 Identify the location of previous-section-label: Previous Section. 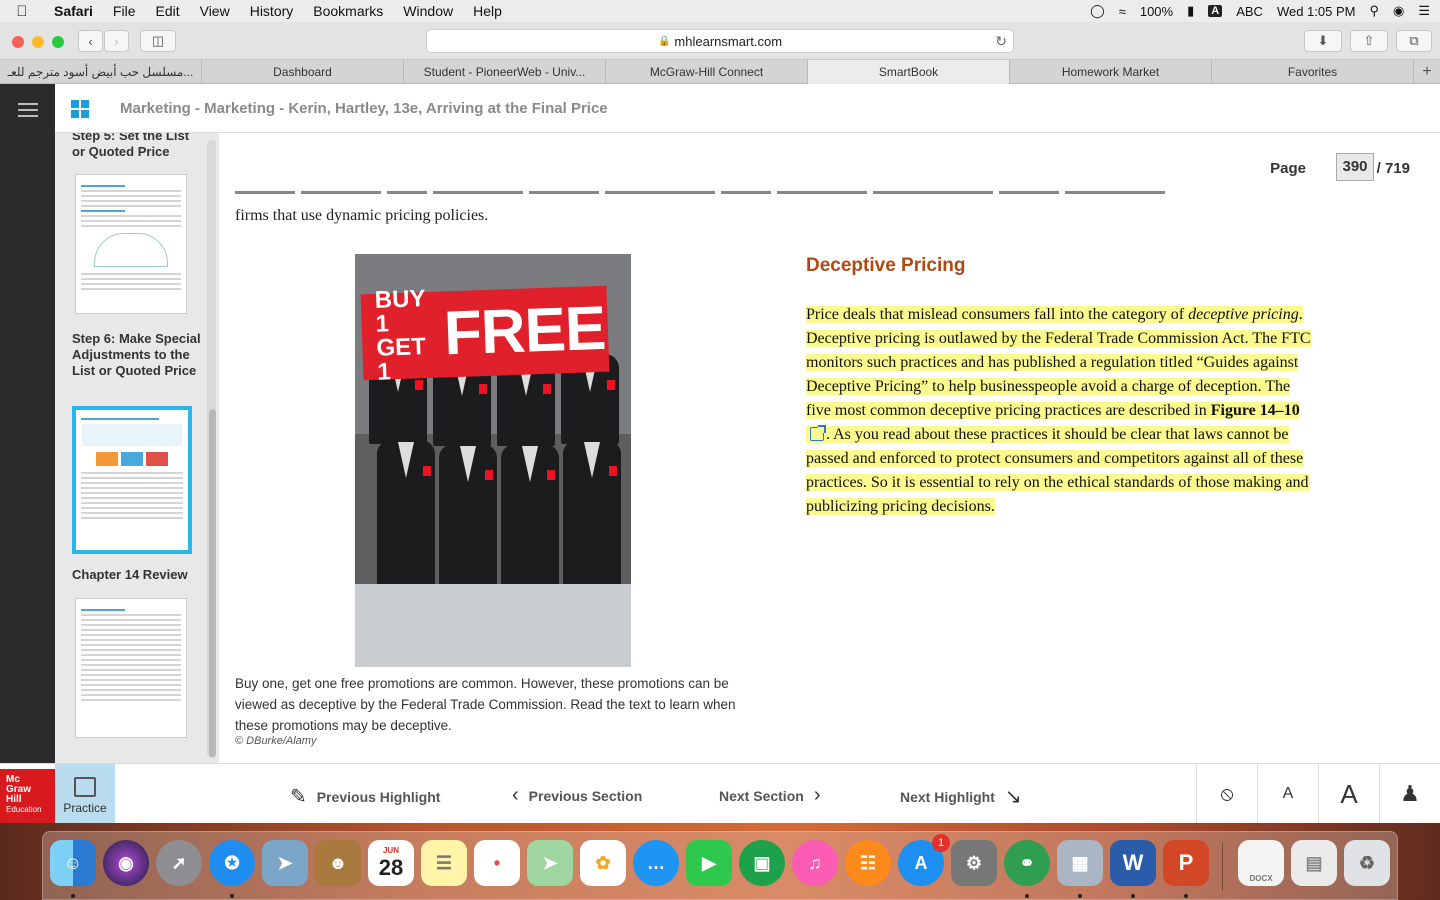
(585, 795).